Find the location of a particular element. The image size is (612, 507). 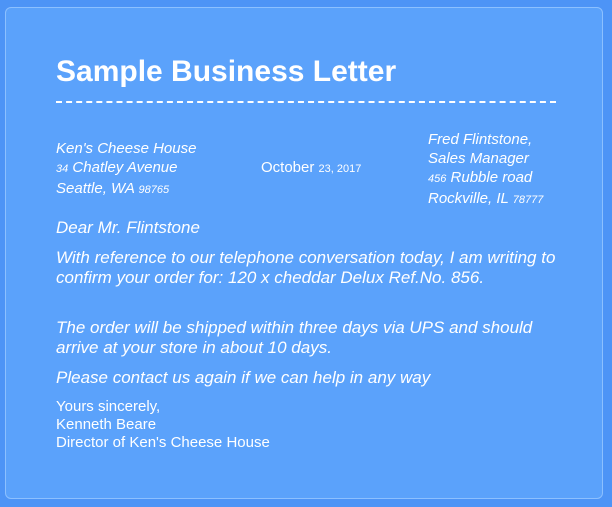

sender-street-number: 34 is located at coordinates (62, 169).